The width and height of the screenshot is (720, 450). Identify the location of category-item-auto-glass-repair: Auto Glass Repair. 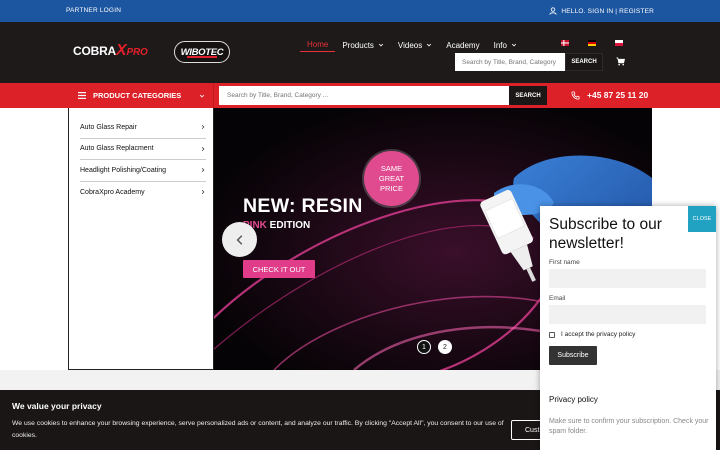
(143, 128).